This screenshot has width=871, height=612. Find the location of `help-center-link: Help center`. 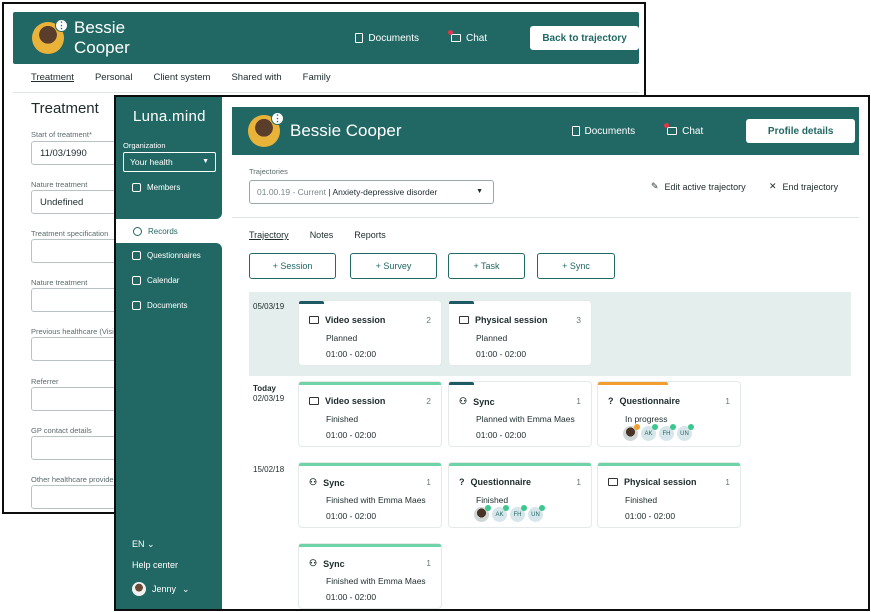

help-center-link: Help center is located at coordinates (155, 565).